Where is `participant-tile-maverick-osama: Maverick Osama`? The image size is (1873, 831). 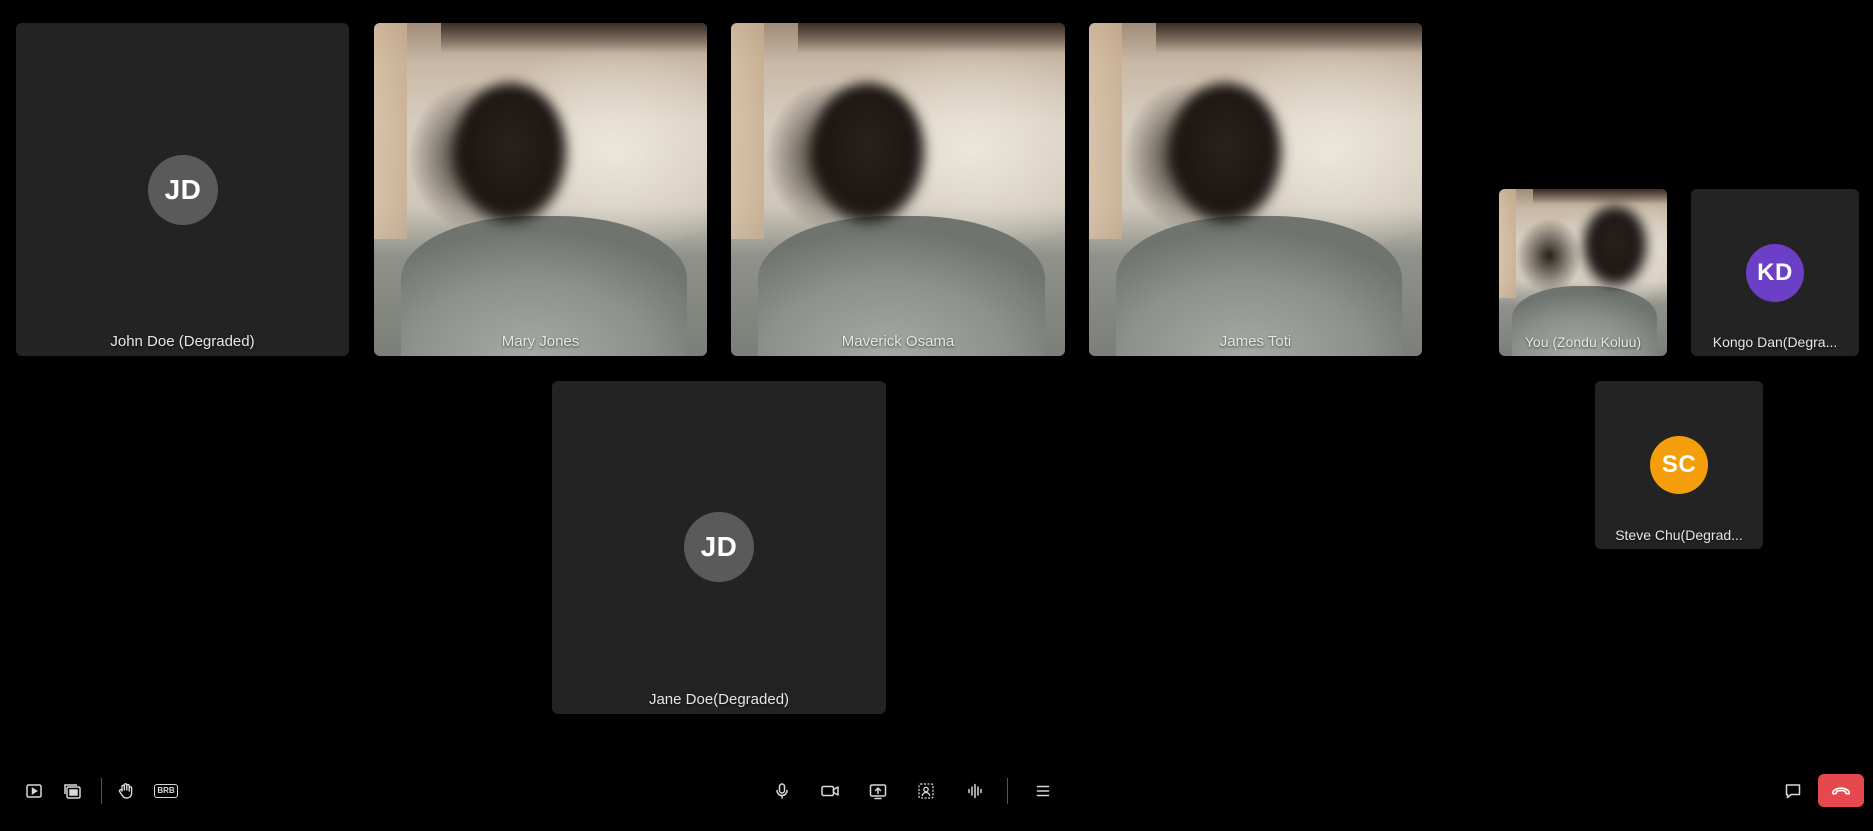 participant-tile-maverick-osama: Maverick Osama is located at coordinates (898, 189).